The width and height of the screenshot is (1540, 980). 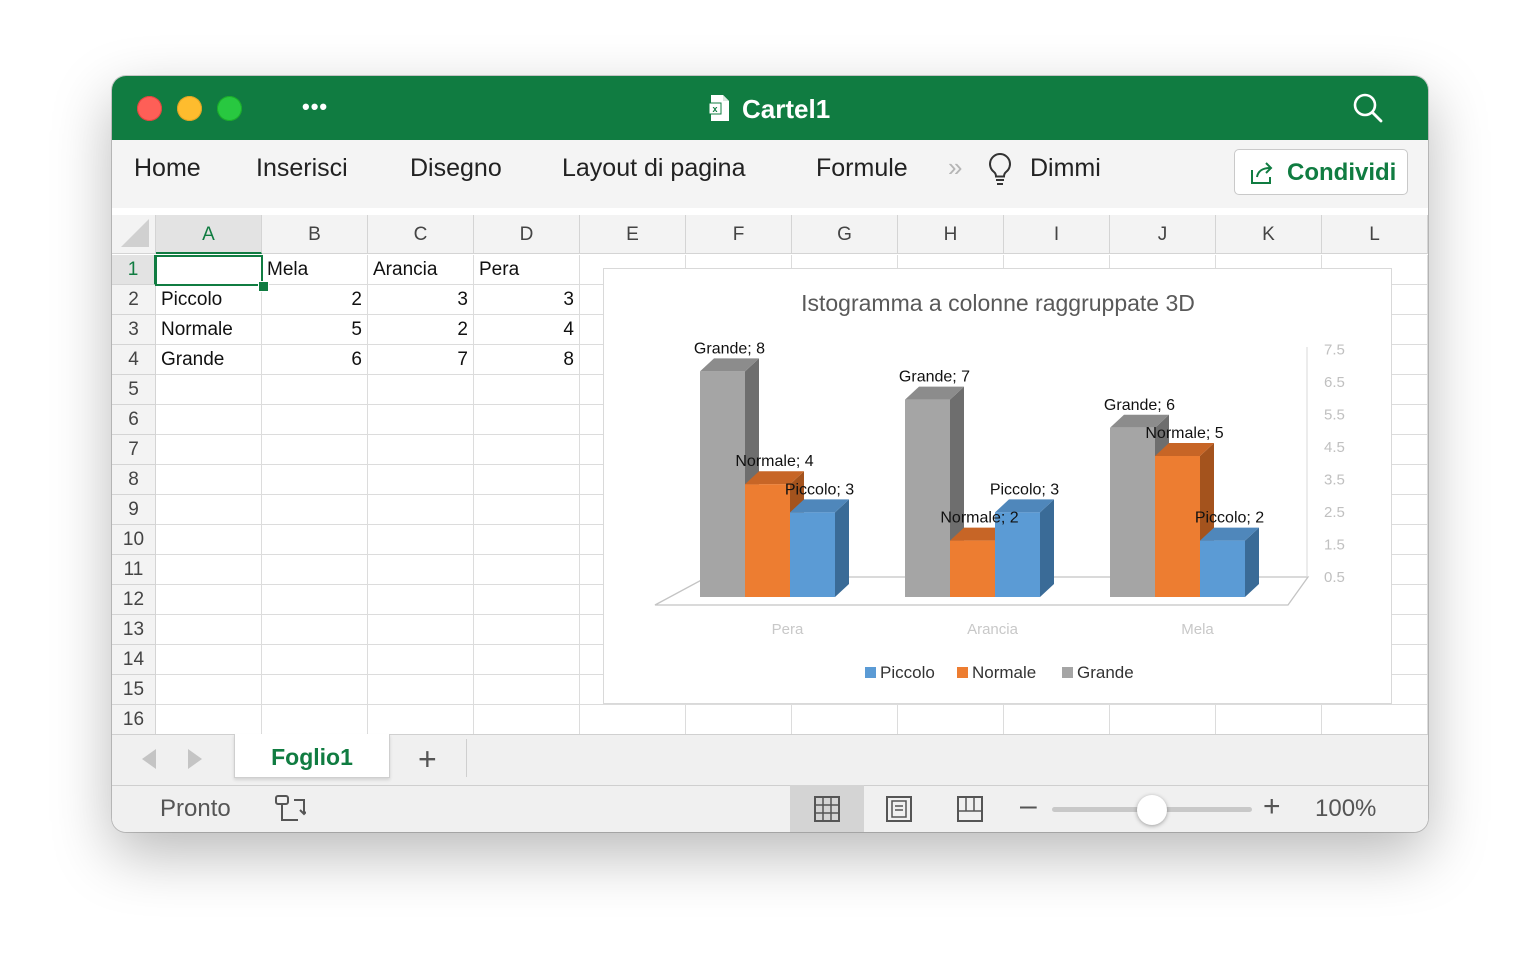 I want to click on cell-d6, so click(x=527, y=420).